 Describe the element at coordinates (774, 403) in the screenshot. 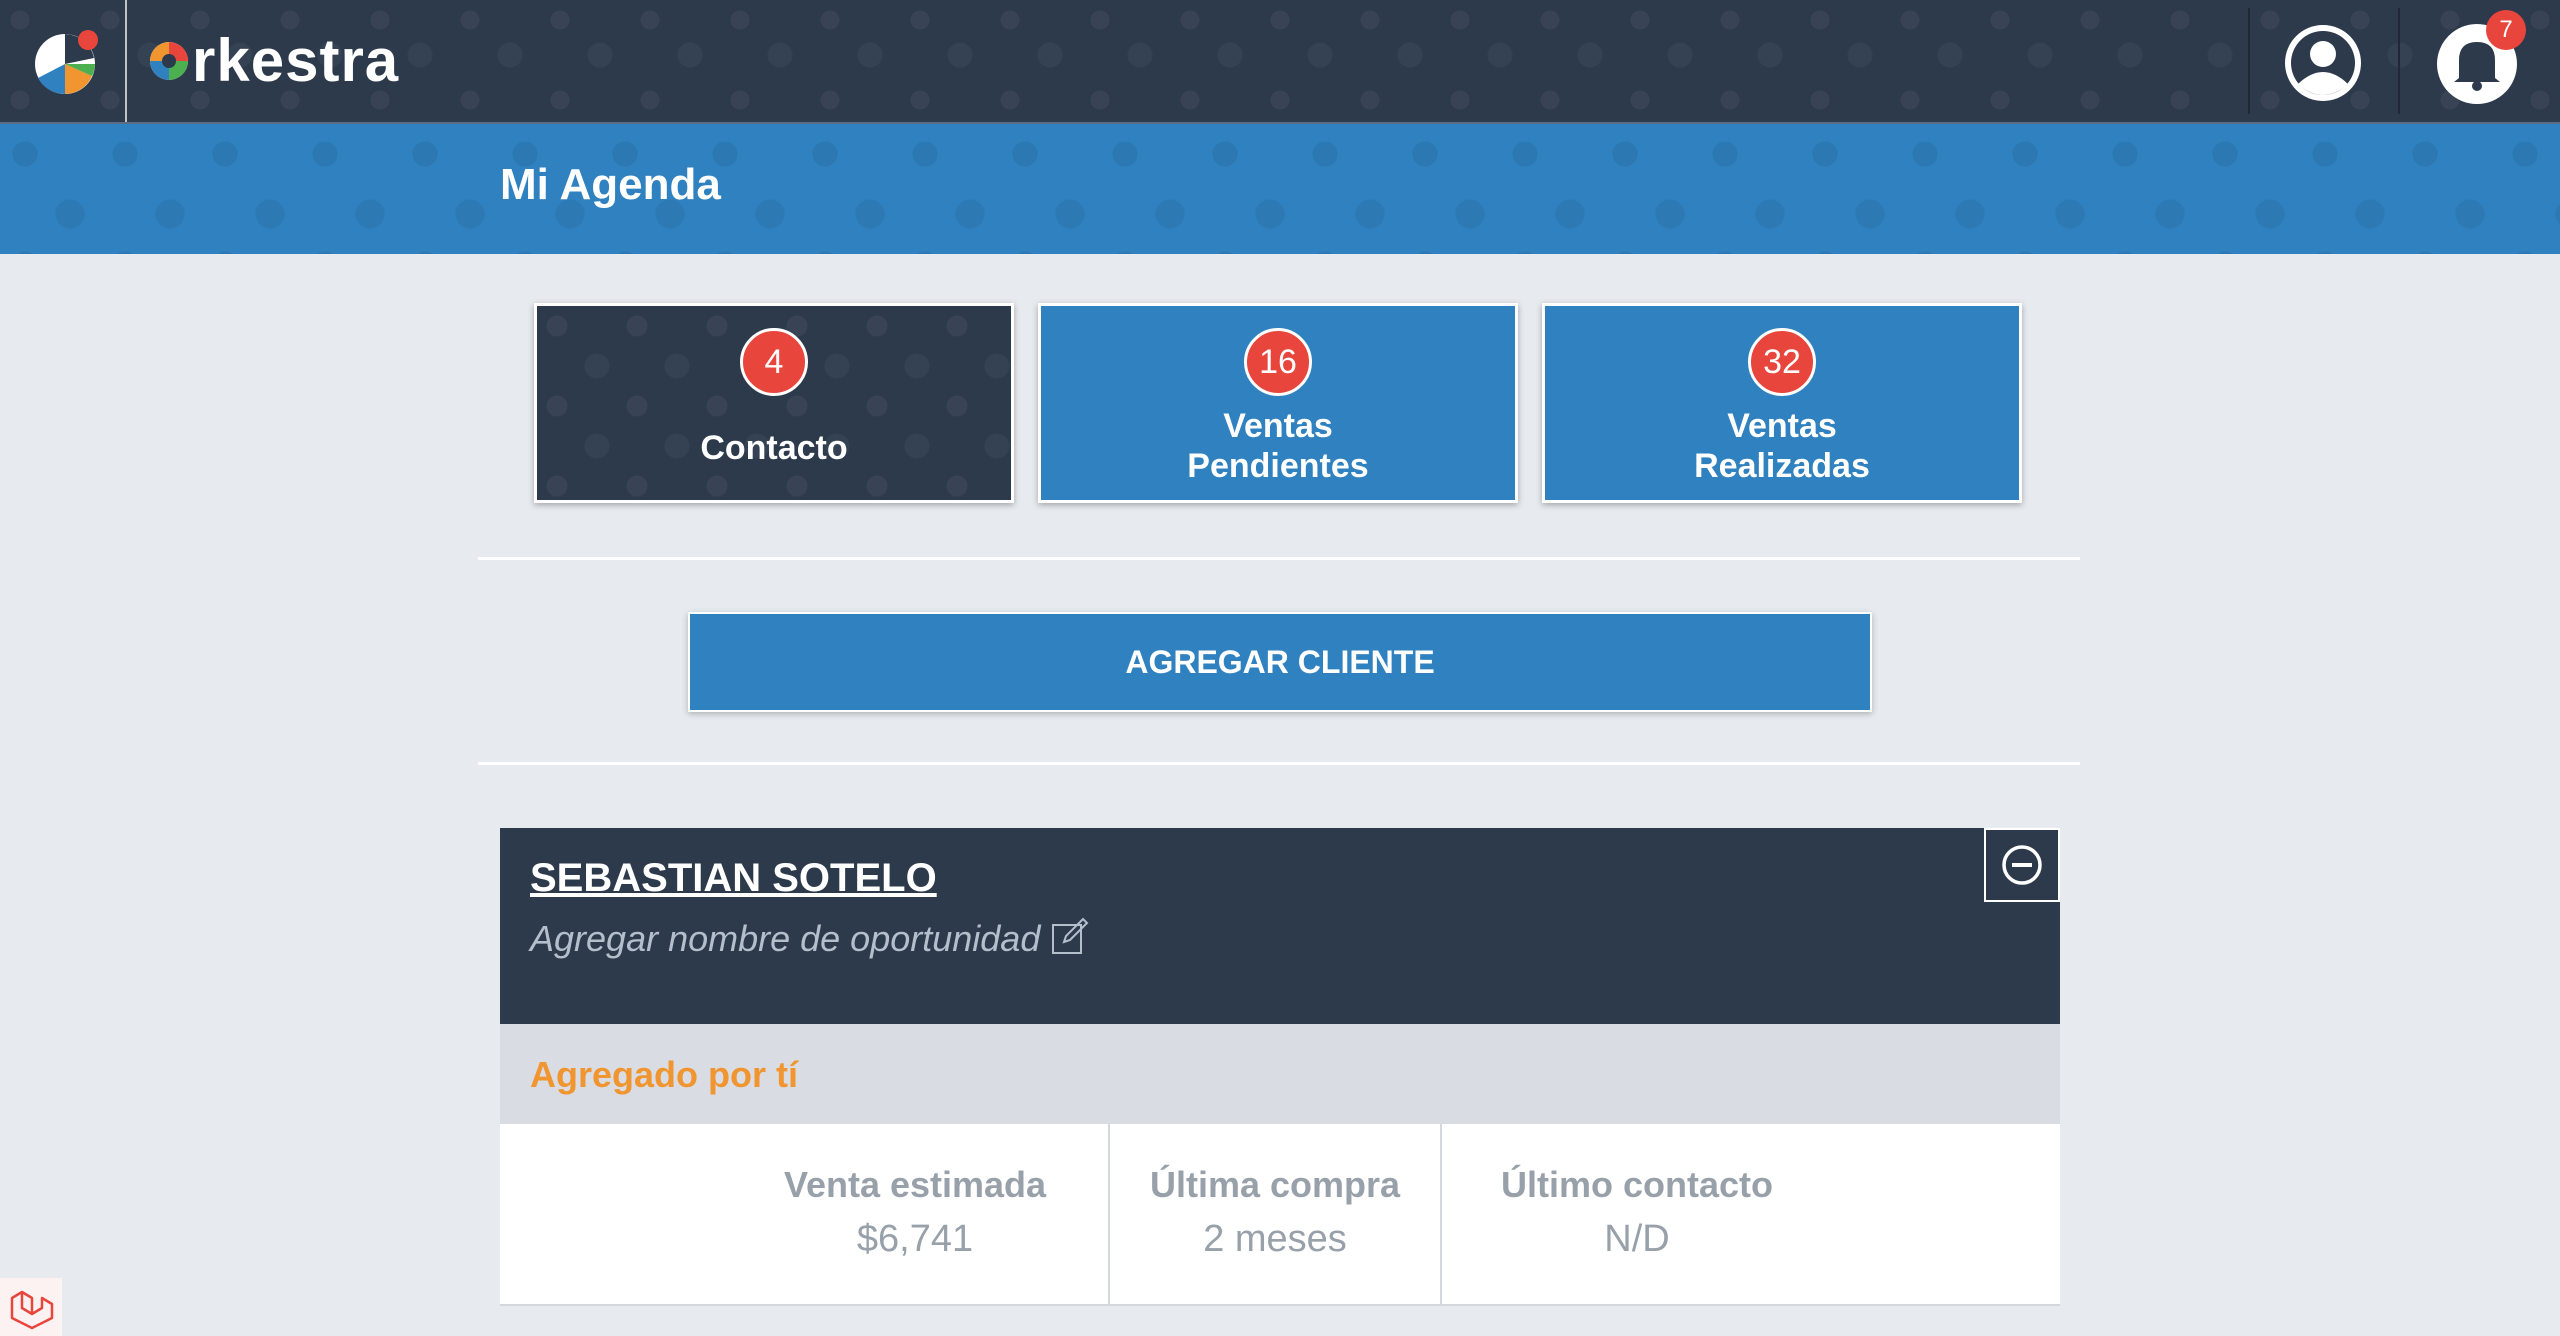

I see `card-contacto: 4 Contacto` at that location.